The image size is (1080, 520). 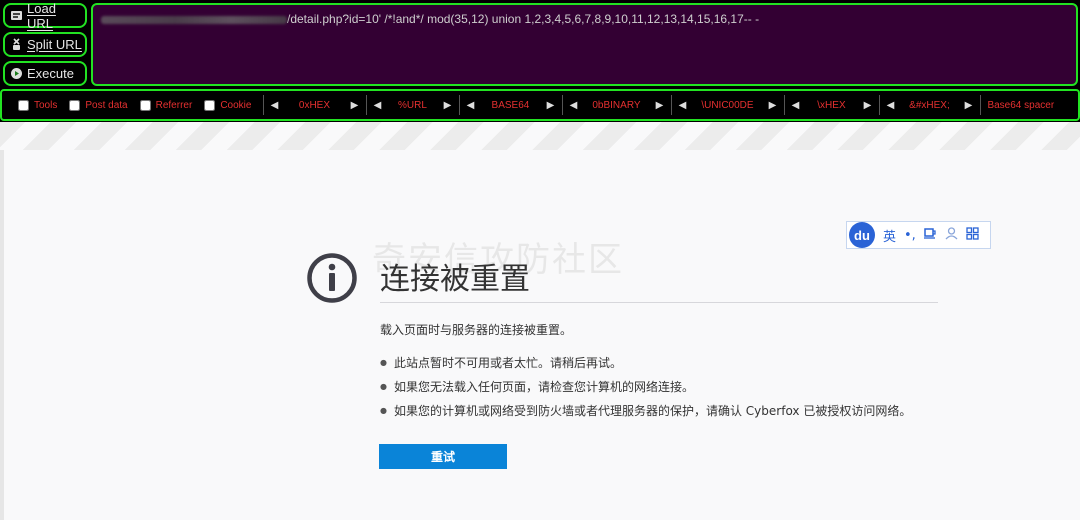 I want to click on encoder-unicode: ◀ \UNIC00DE ▶, so click(x=731, y=105).